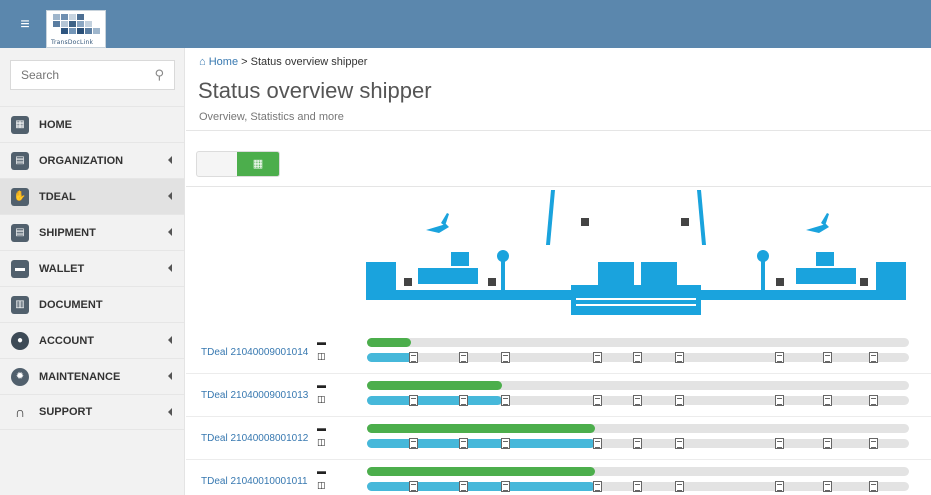  Describe the element at coordinates (315, 90) in the screenshot. I see `page-title: Status overview shipper` at that location.